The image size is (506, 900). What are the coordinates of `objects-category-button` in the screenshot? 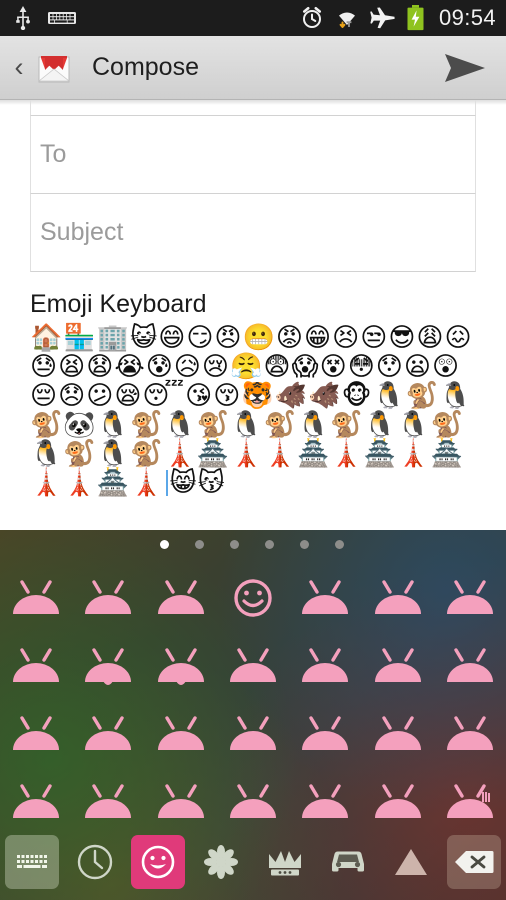 It's located at (284, 862).